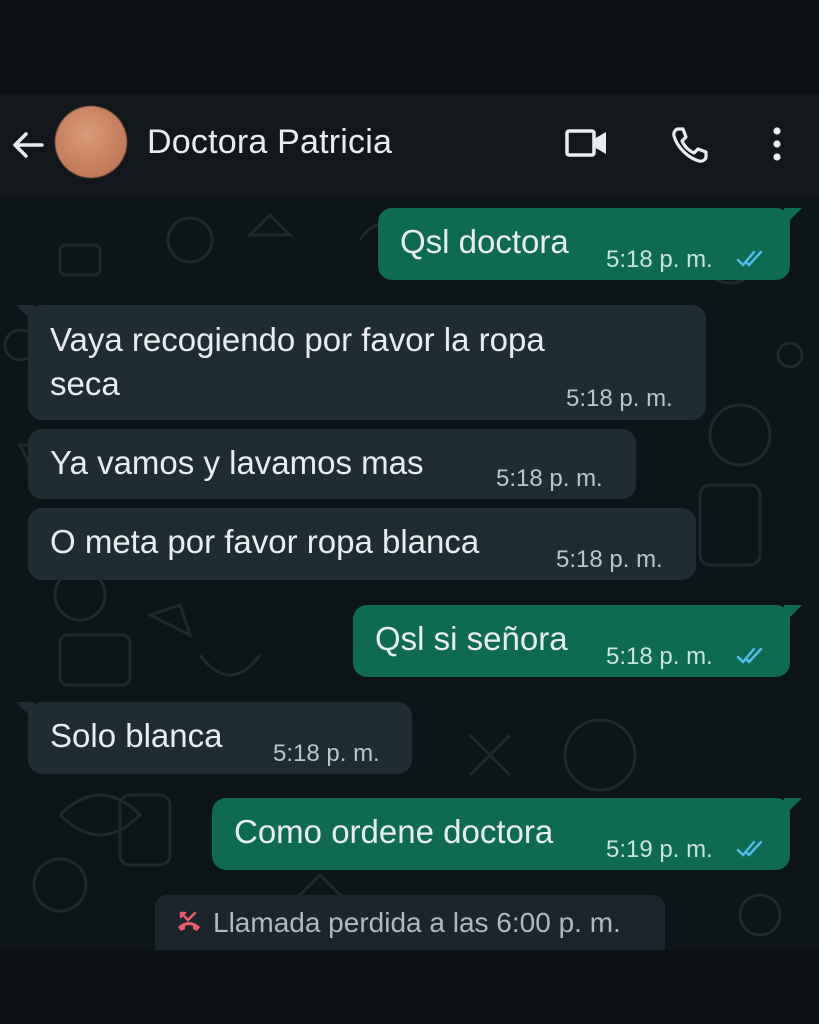  What do you see at coordinates (394, 831) in the screenshot?
I see `message-text: Como ordene doctora` at bounding box center [394, 831].